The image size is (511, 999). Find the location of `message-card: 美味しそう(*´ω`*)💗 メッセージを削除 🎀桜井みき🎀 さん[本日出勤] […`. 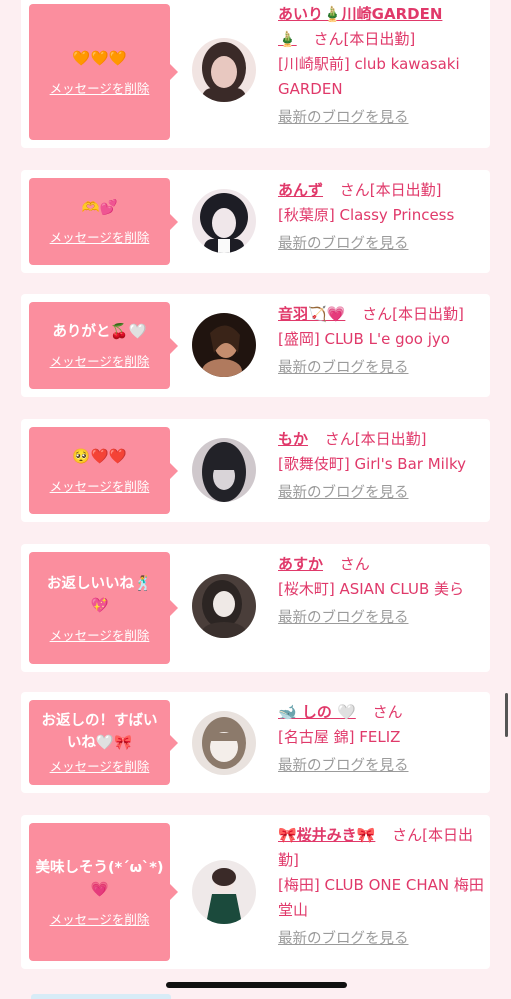

message-card: 美味しそう(*´ω`*)💗 メッセージを削除 🎀桜井みき🎀 さん[本日出勤] [… is located at coordinates (255, 892).